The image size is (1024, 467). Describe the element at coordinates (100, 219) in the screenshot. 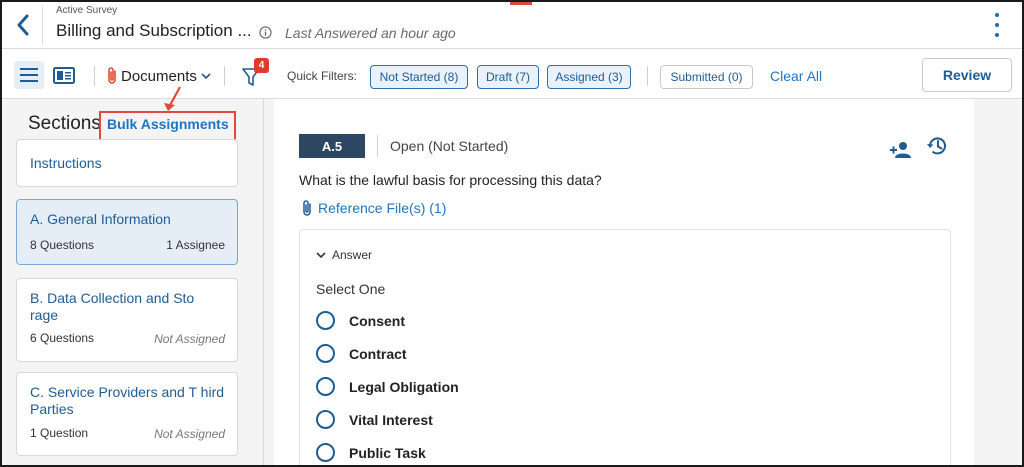

I see `section-name: A. General Information` at that location.